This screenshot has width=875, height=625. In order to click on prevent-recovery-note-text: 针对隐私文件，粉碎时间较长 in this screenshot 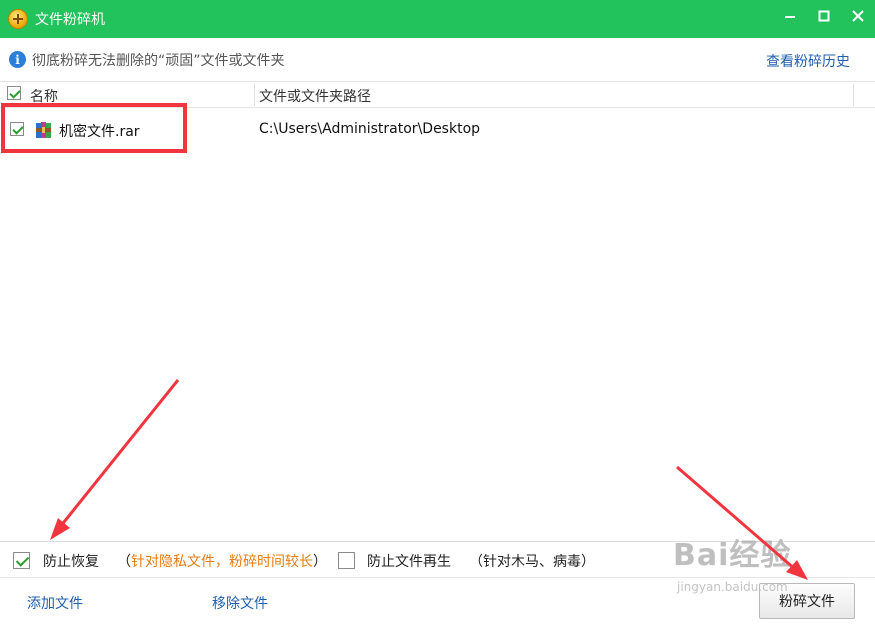, I will do `click(222, 562)`.